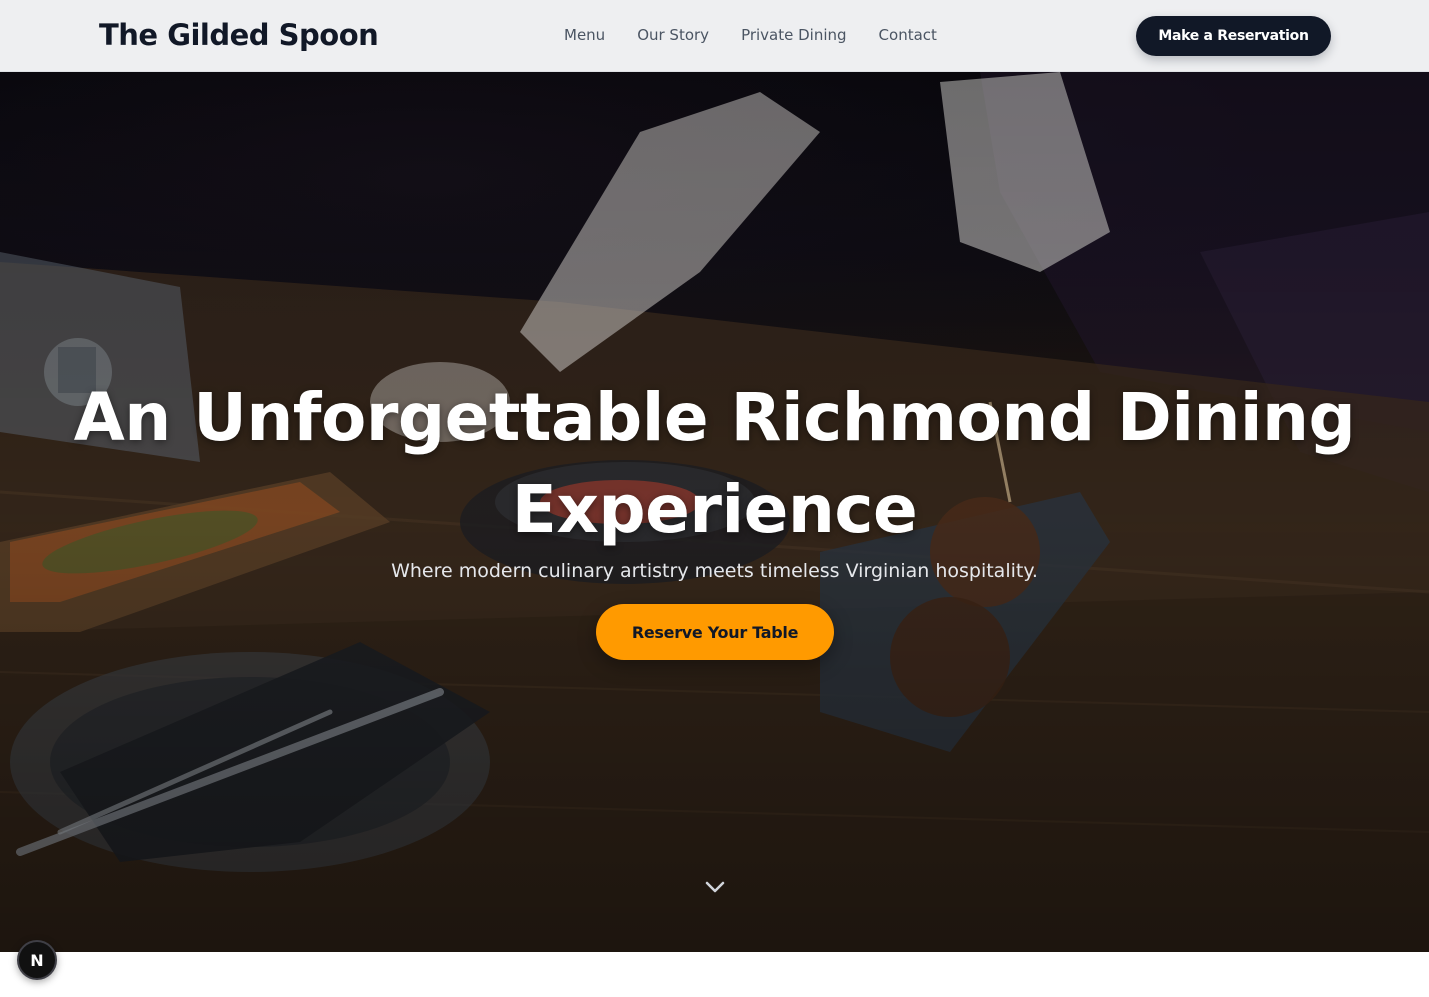 Image resolution: width=1429 pixels, height=997 pixels. I want to click on nextjs-logo-icon: N, so click(37, 960).